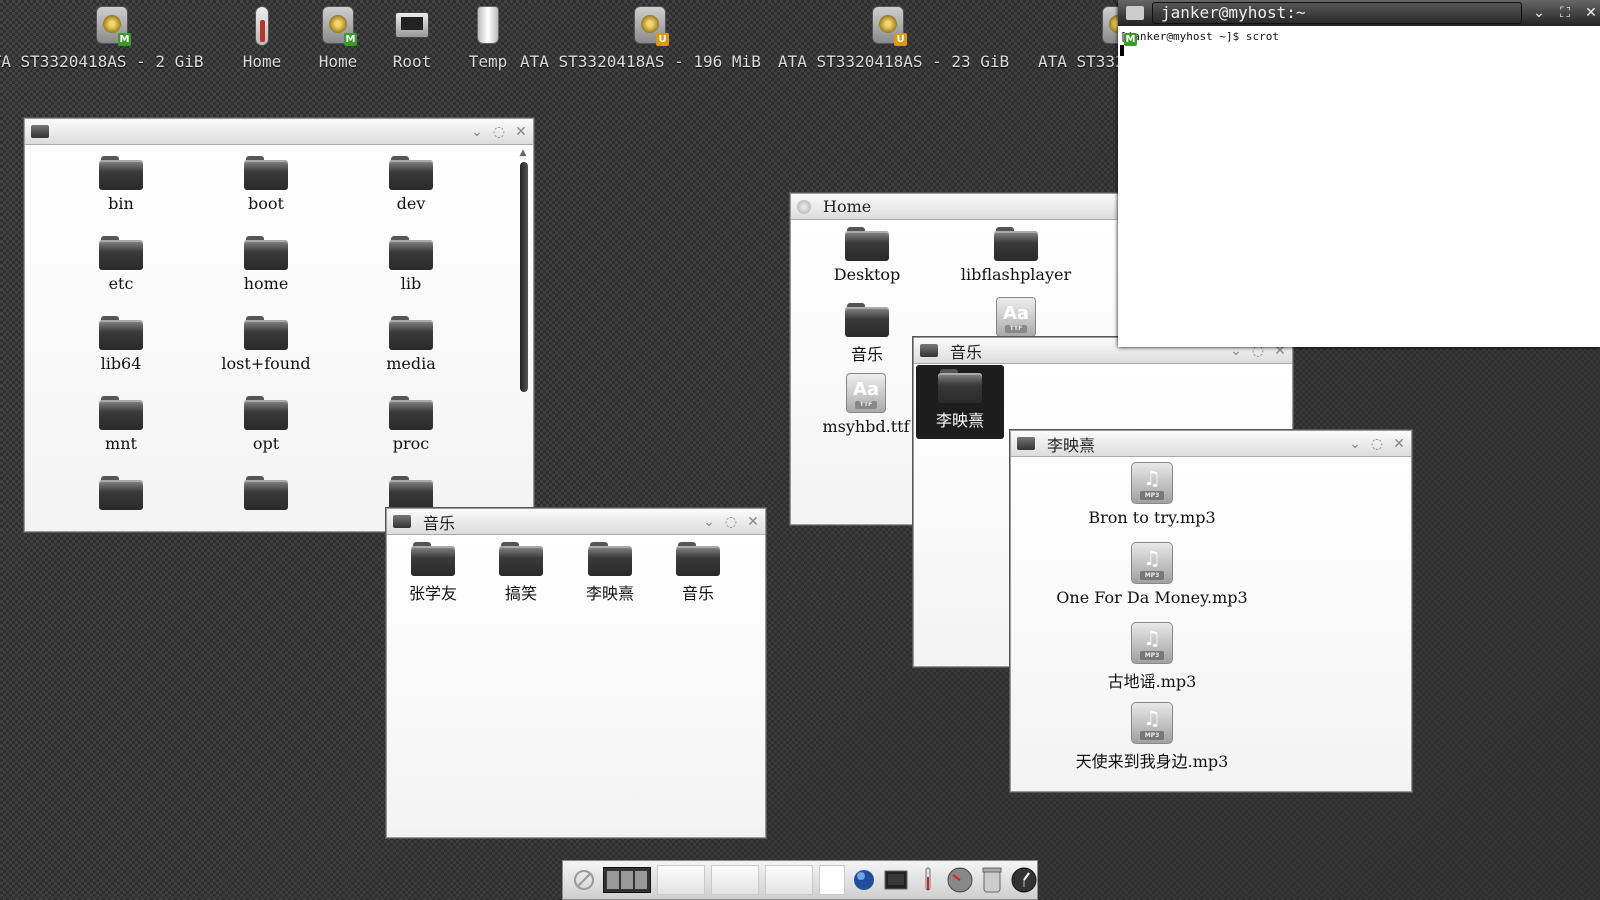  What do you see at coordinates (432, 593) in the screenshot?
I see `item-label: 张学友` at bounding box center [432, 593].